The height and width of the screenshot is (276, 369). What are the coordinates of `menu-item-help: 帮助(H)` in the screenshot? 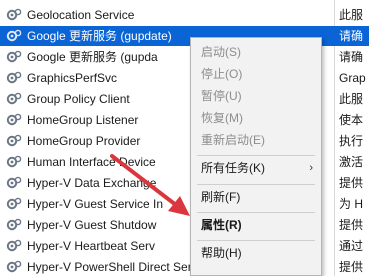 It's located at (256, 253).